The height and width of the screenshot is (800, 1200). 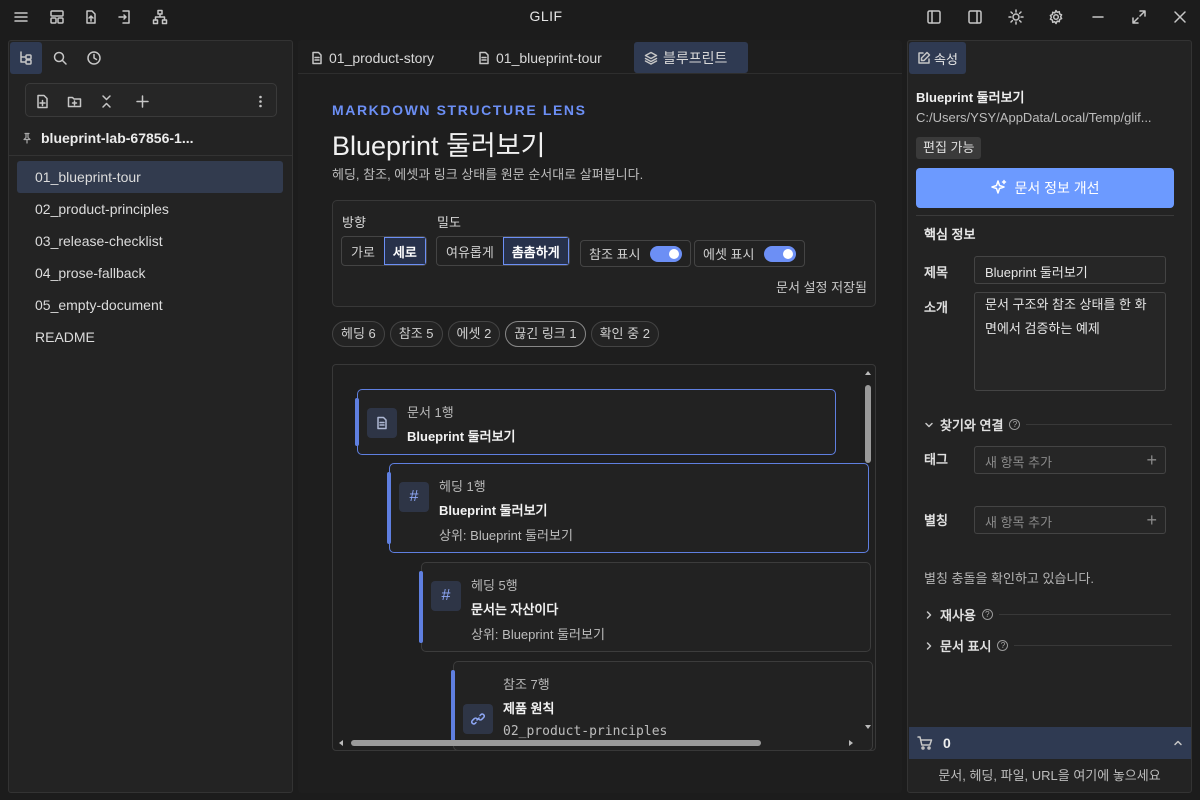 What do you see at coordinates (934, 17) in the screenshot?
I see `toggle-left-sidebar-icon` at bounding box center [934, 17].